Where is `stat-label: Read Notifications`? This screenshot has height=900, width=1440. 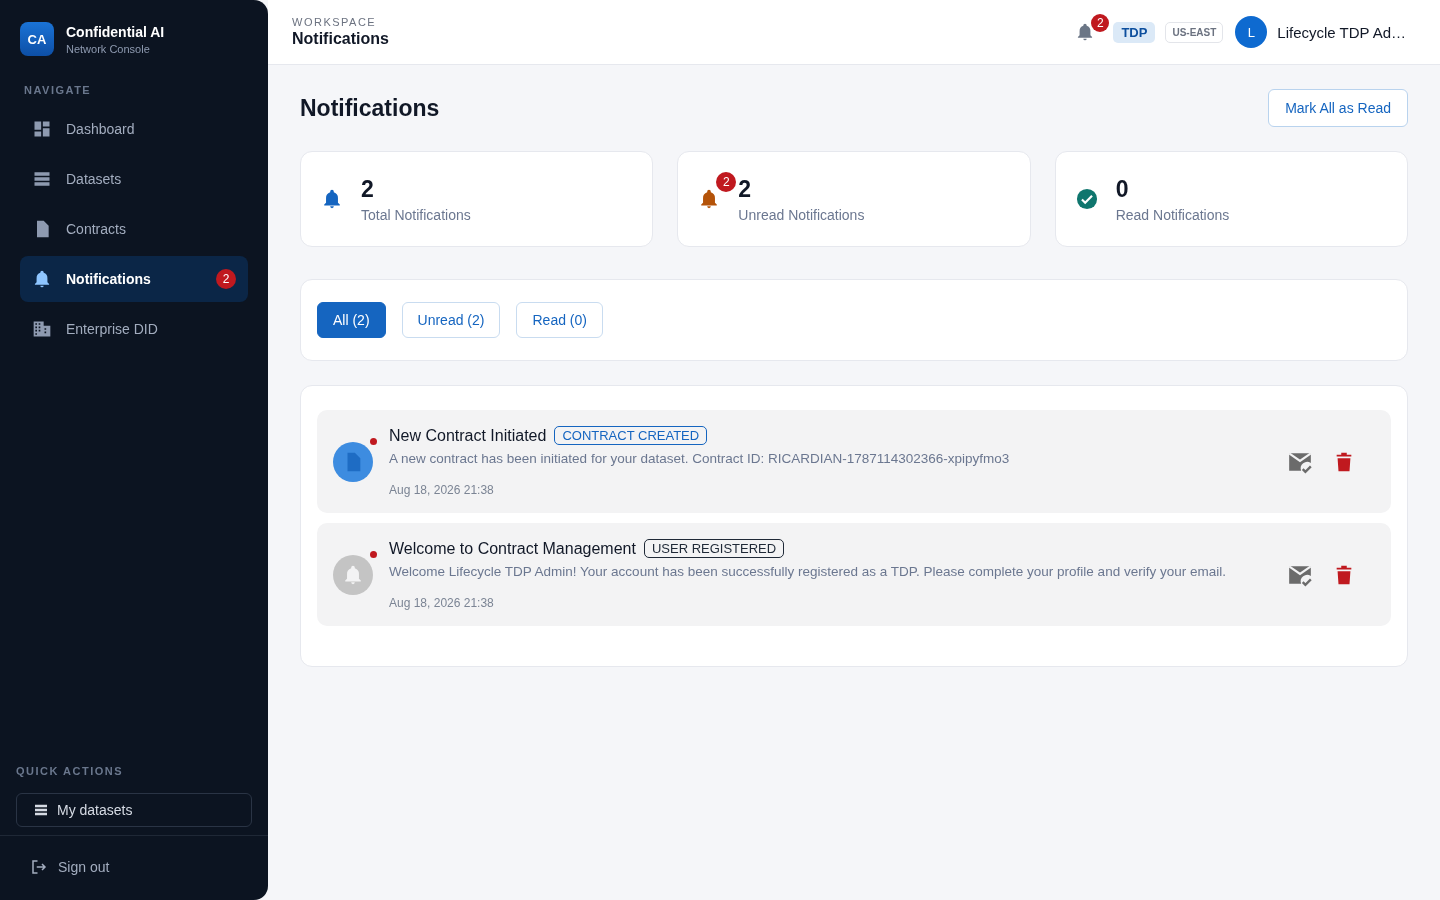
stat-label: Read Notifications is located at coordinates (1172, 214).